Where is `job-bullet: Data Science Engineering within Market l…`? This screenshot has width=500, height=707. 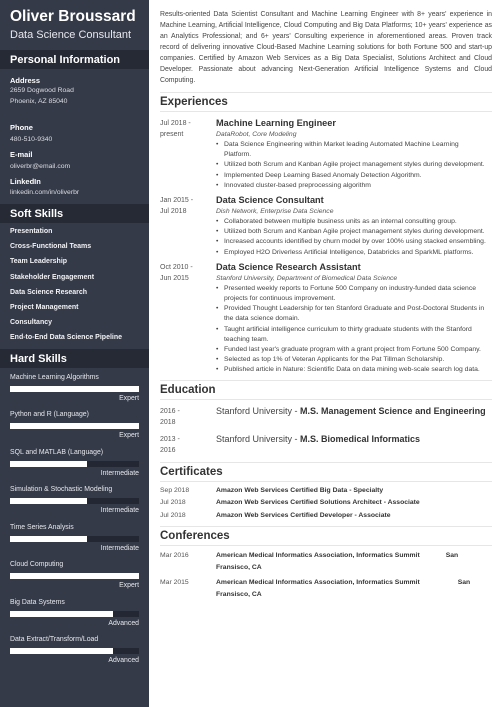
job-bullet: Data Science Engineering within Market l… is located at coordinates (354, 150).